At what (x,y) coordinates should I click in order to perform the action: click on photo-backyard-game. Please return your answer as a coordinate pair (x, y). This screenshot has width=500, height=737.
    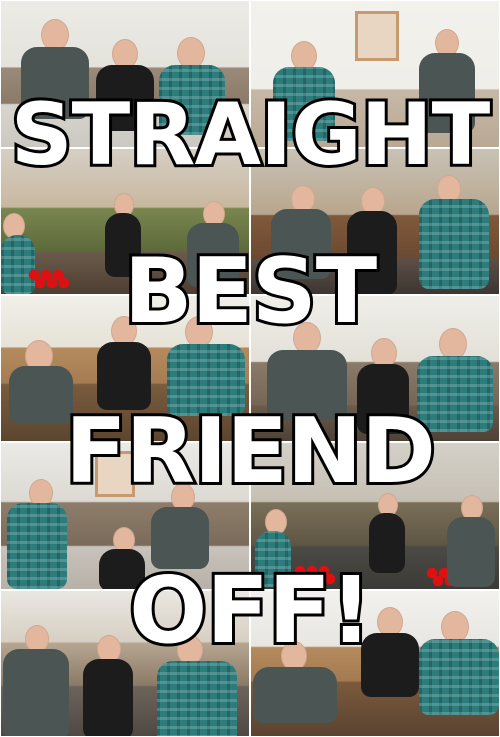
    Looking at the image, I should click on (375, 516).